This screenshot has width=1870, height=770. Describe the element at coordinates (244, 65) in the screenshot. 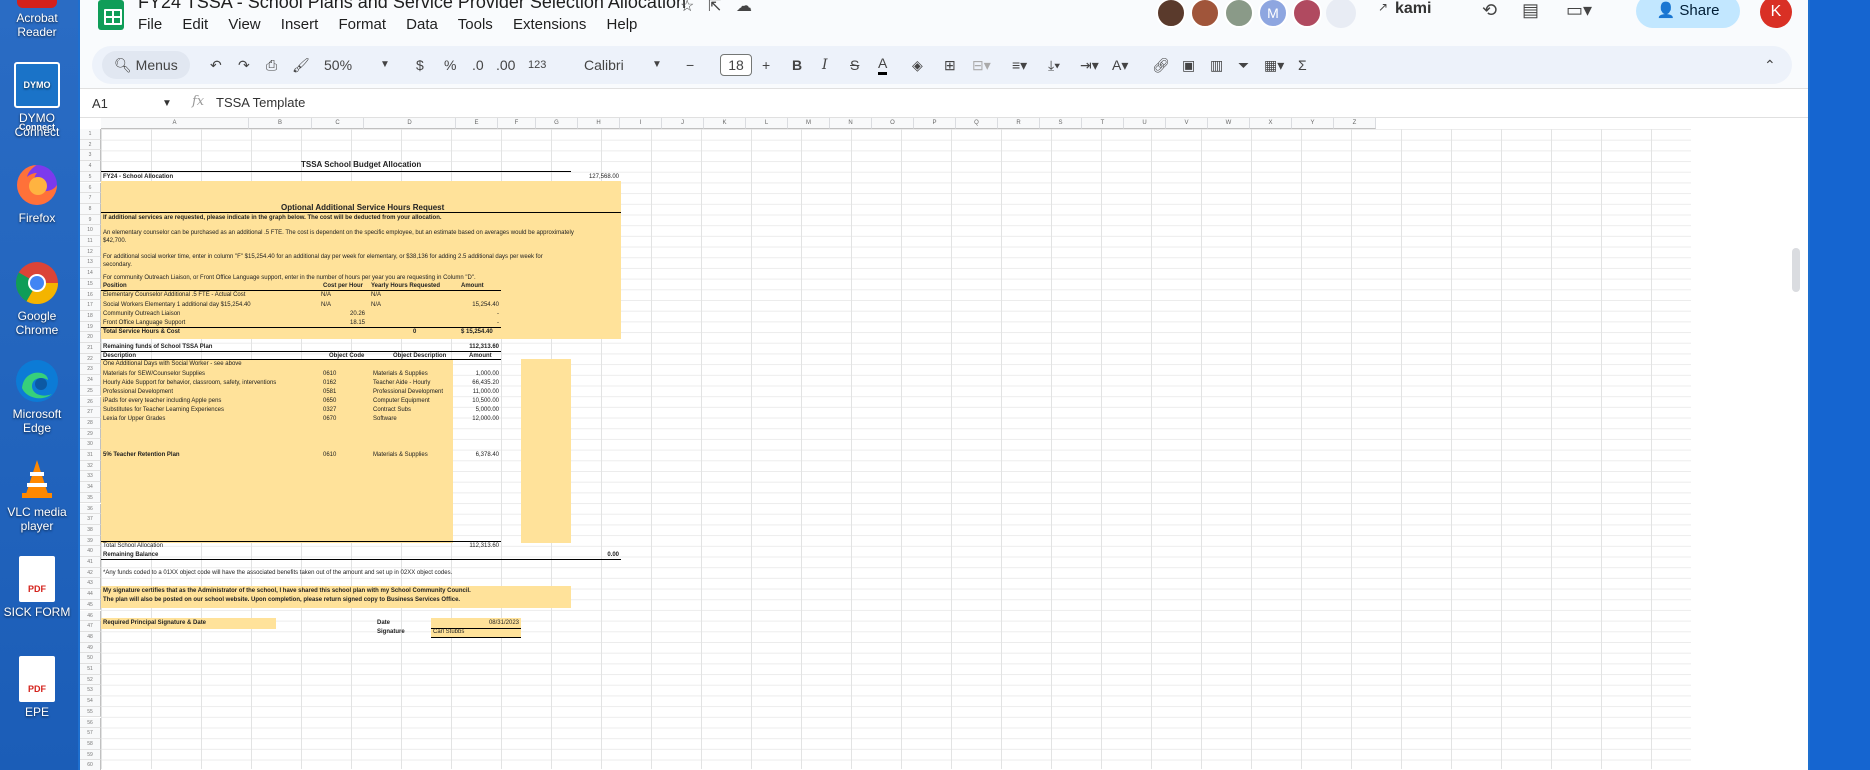

I see `redo-icon: ↷` at that location.